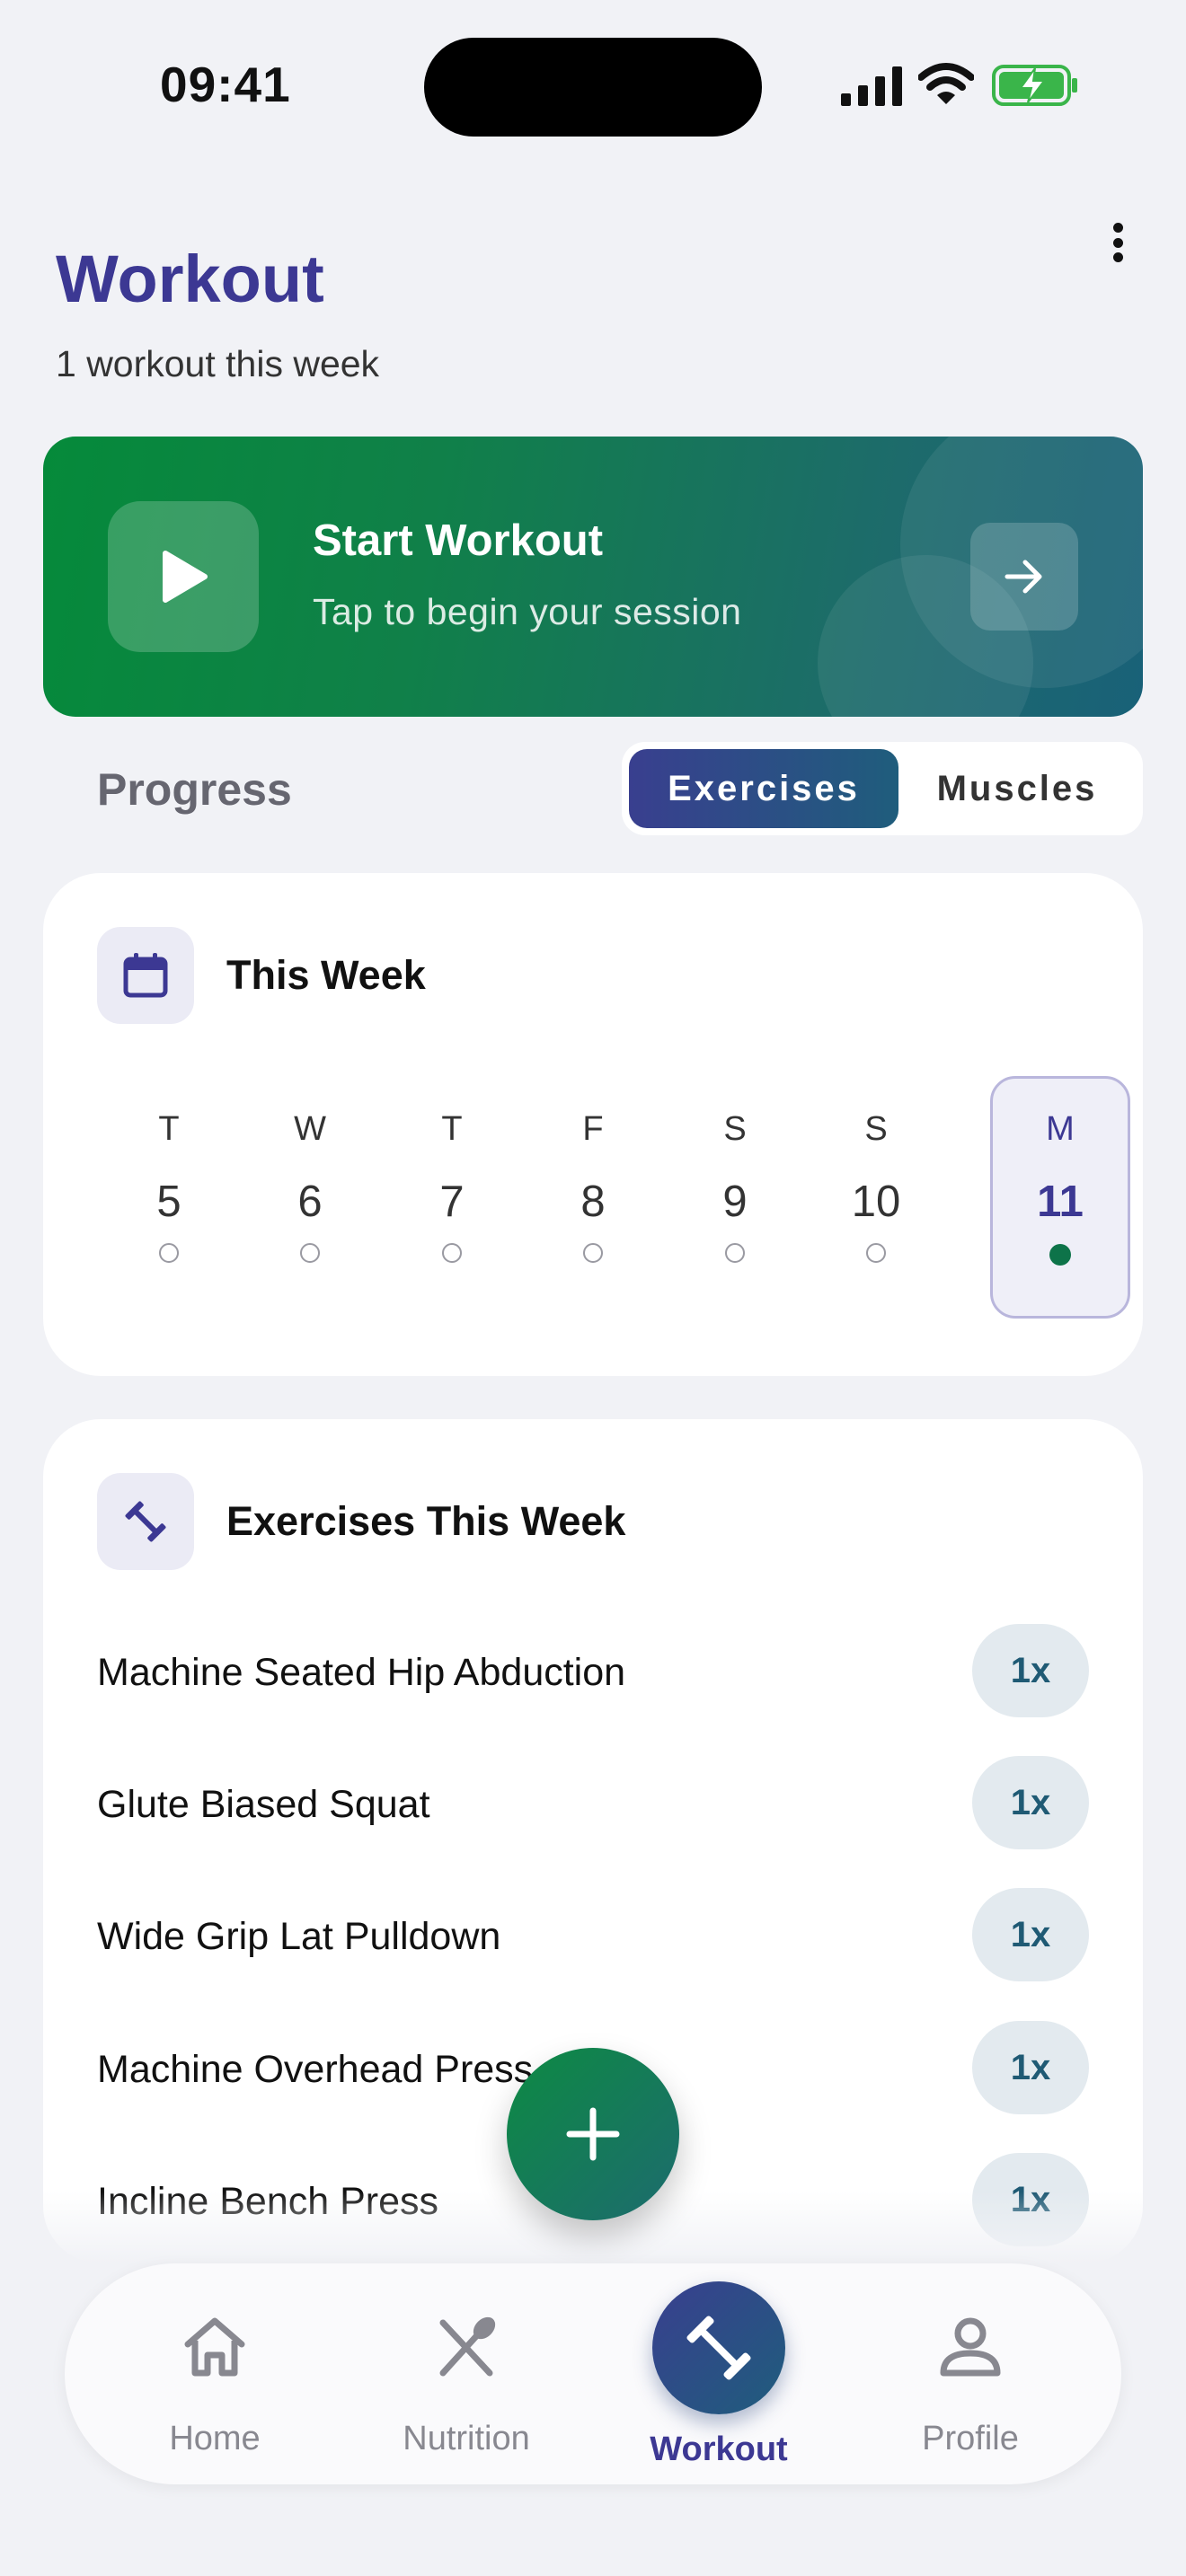 The width and height of the screenshot is (1186, 2576). Describe the element at coordinates (876, 1202) in the screenshot. I see `day-number: 10` at that location.